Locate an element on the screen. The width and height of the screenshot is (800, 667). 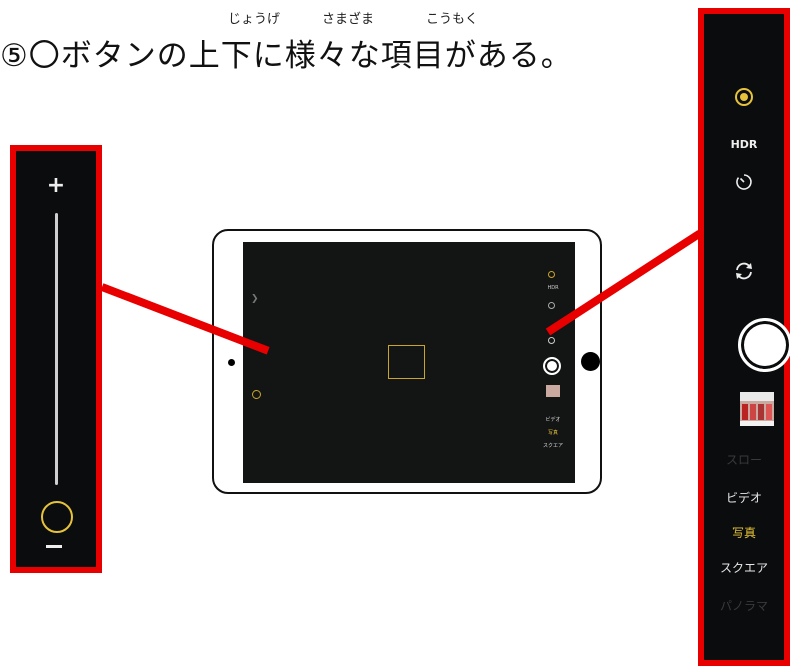
page-title: ⑤〇ボタンの上下に様々な項目がある。 is located at coordinates (286, 56).